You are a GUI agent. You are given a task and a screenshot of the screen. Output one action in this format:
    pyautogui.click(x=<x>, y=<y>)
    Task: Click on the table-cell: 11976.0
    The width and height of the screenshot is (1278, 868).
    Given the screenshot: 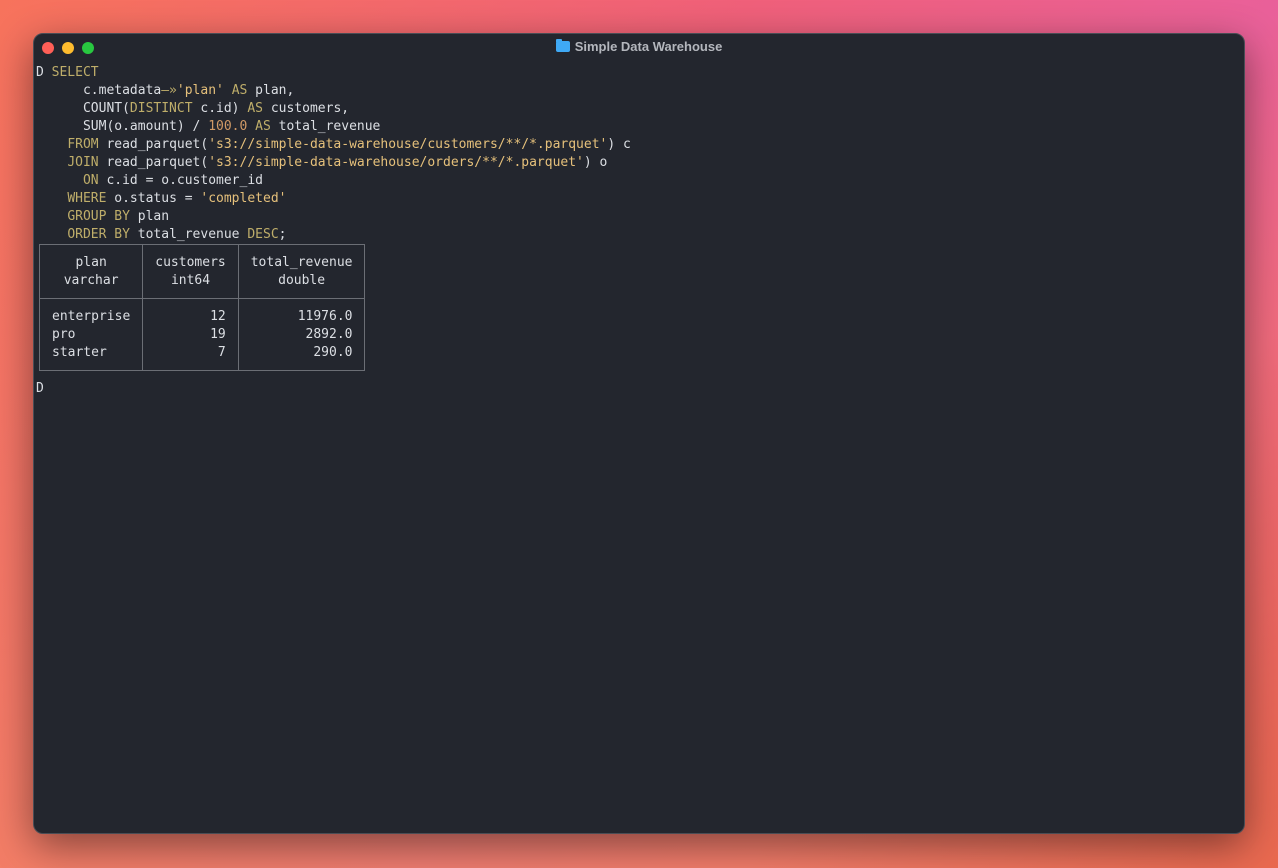 What is the action you would take?
    pyautogui.click(x=325, y=316)
    